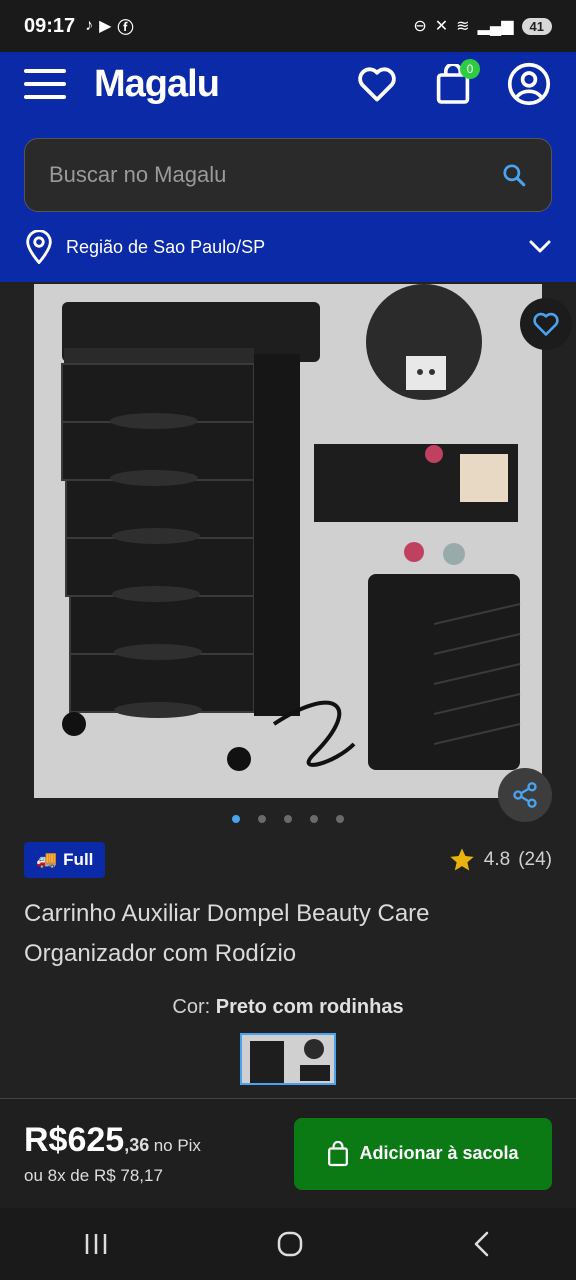 This screenshot has height=1280, width=576. Describe the element at coordinates (497, 859) in the screenshot. I see `rating-value: 4.8` at that location.